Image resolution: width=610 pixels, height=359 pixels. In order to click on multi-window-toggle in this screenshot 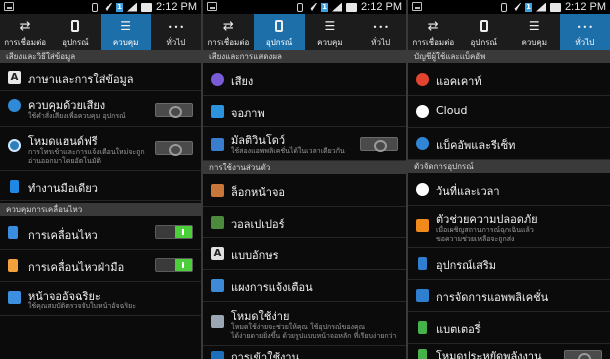, I will do `click(379, 144)`.